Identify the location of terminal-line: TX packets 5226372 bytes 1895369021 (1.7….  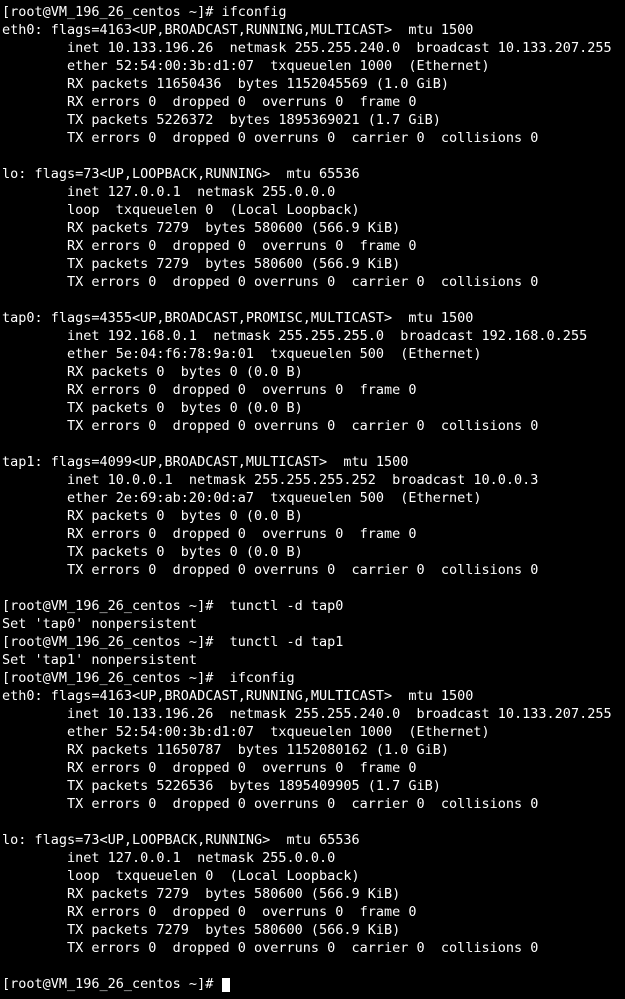
(221, 120).